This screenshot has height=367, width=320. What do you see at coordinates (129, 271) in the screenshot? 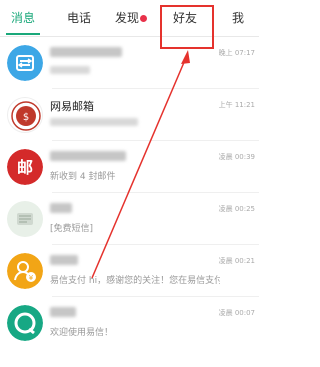
I see `conversation-item: ¥ 易信支付 hi，感谢您的关注！您在易信支付遇 凌晨 00:21` at bounding box center [129, 271].